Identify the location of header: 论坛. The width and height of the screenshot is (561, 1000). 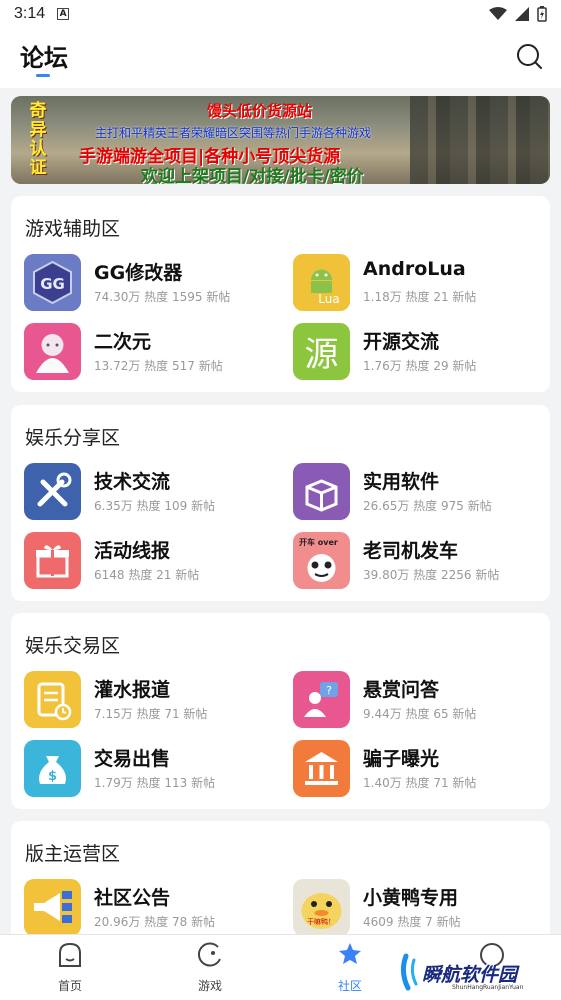
(280, 58).